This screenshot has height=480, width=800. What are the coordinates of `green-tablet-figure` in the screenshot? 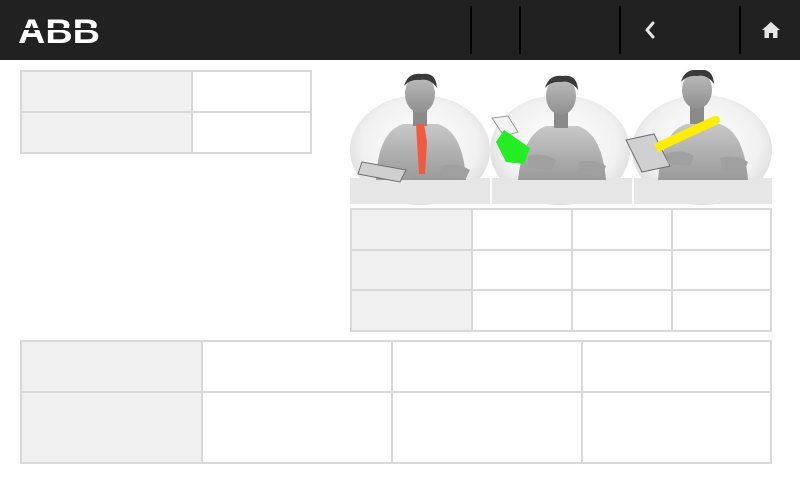 It's located at (561, 140).